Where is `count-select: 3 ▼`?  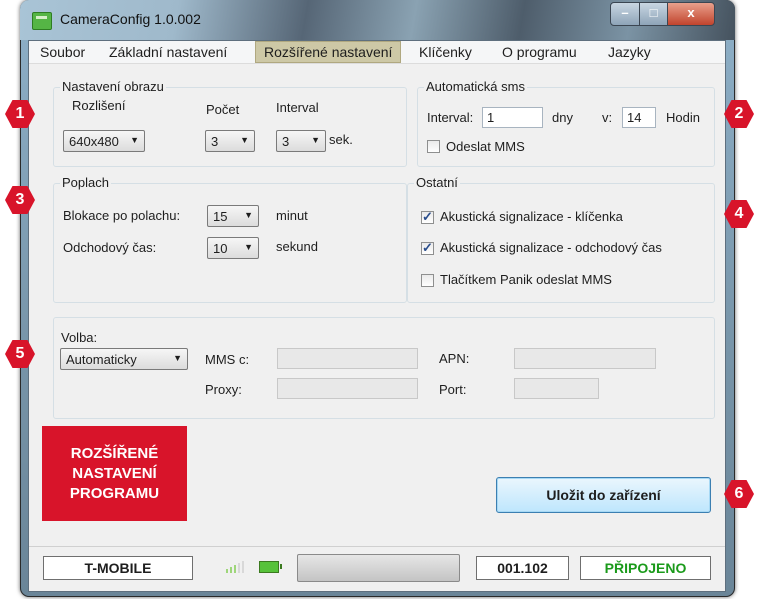
count-select: 3 ▼ is located at coordinates (230, 141).